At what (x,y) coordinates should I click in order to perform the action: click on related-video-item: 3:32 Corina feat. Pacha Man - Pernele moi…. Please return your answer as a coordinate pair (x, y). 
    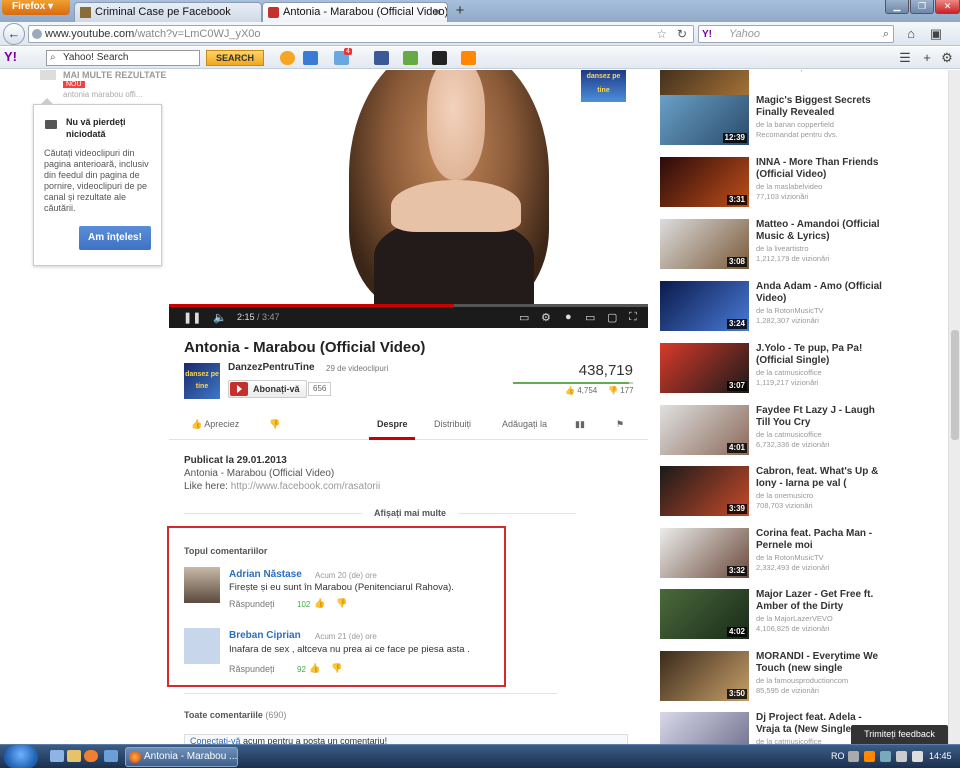
    Looking at the image, I should click on (780, 554).